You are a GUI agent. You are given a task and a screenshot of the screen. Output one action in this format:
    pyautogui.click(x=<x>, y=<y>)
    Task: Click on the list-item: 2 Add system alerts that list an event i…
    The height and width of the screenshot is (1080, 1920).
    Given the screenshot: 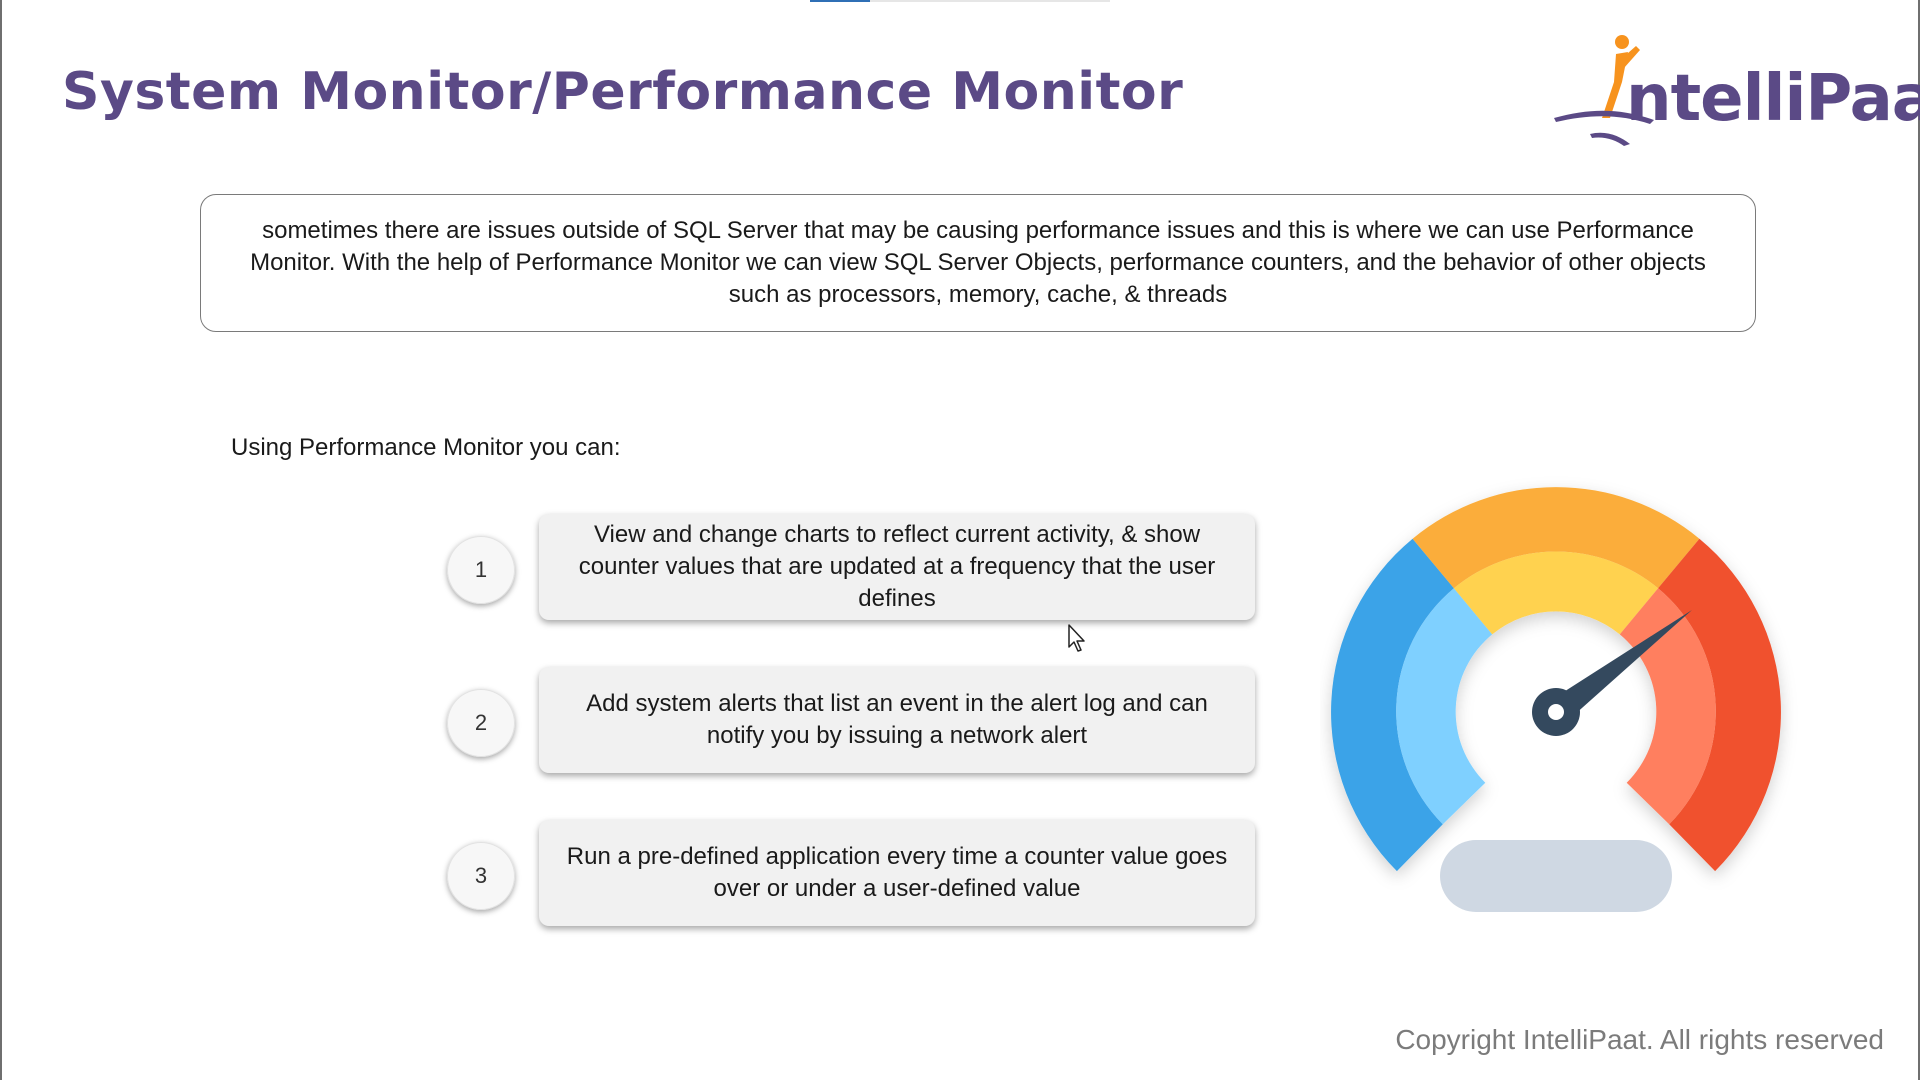 What is the action you would take?
    pyautogui.click(x=852, y=722)
    